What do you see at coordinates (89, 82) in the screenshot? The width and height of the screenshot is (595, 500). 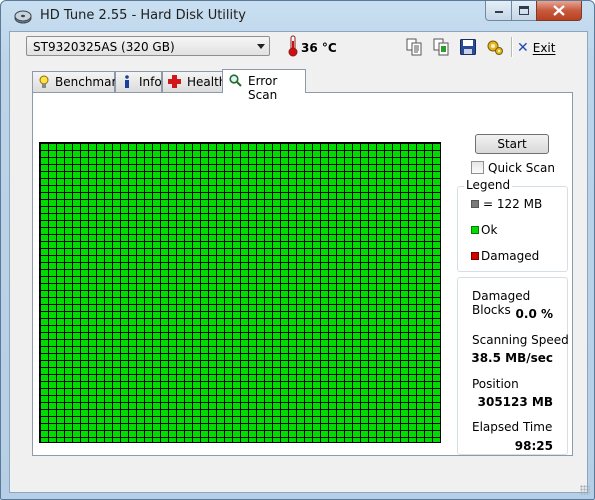 I see `tab-label: Benchmark` at bounding box center [89, 82].